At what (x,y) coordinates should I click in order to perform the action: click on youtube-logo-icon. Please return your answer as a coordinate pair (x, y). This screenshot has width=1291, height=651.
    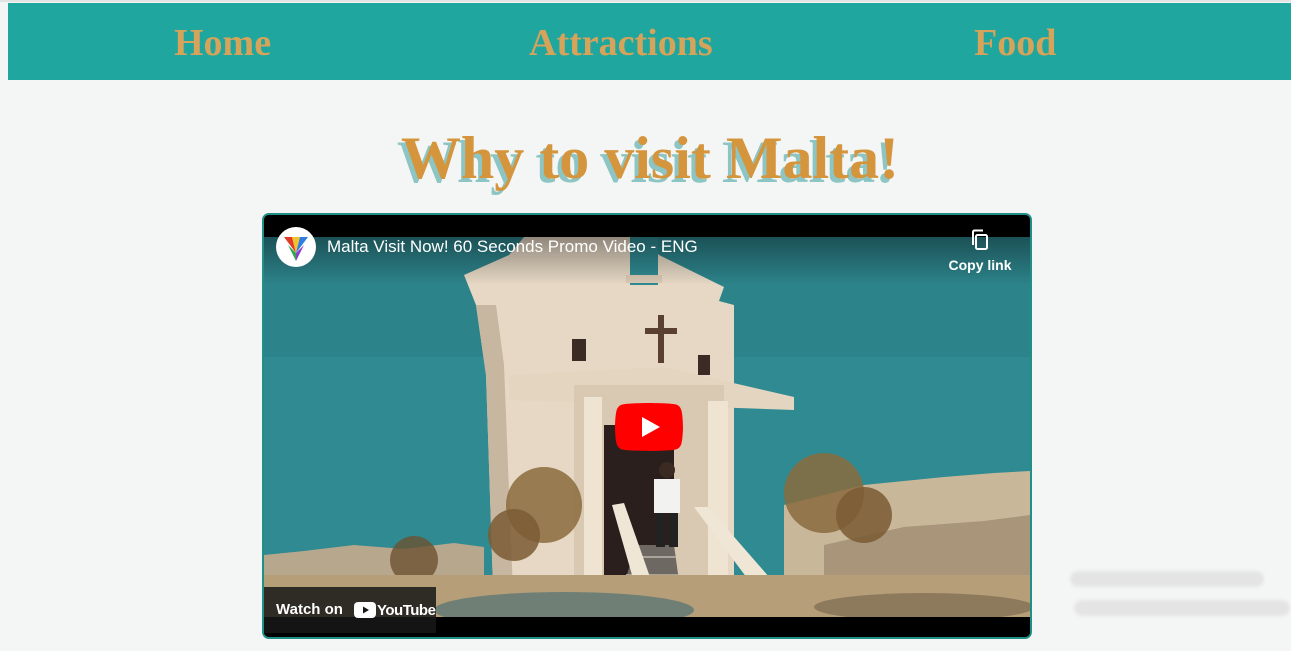
    Looking at the image, I should click on (365, 610).